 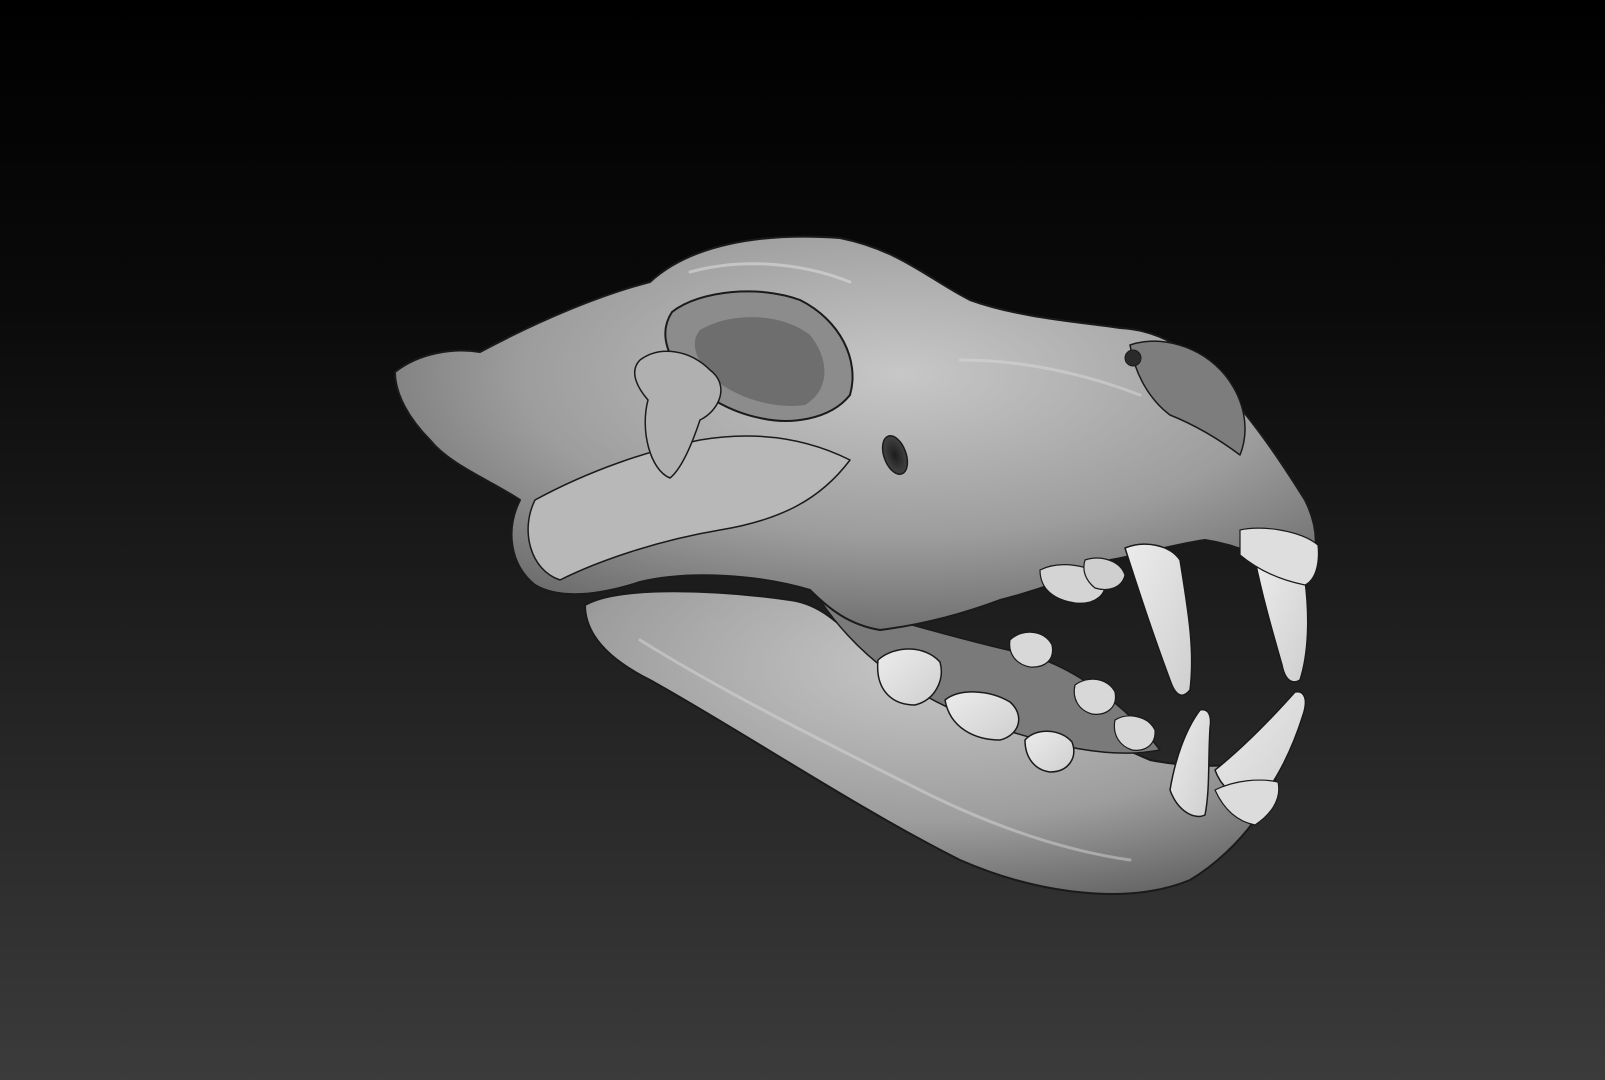 I want to click on nasal-hole, so click(x=1133, y=358).